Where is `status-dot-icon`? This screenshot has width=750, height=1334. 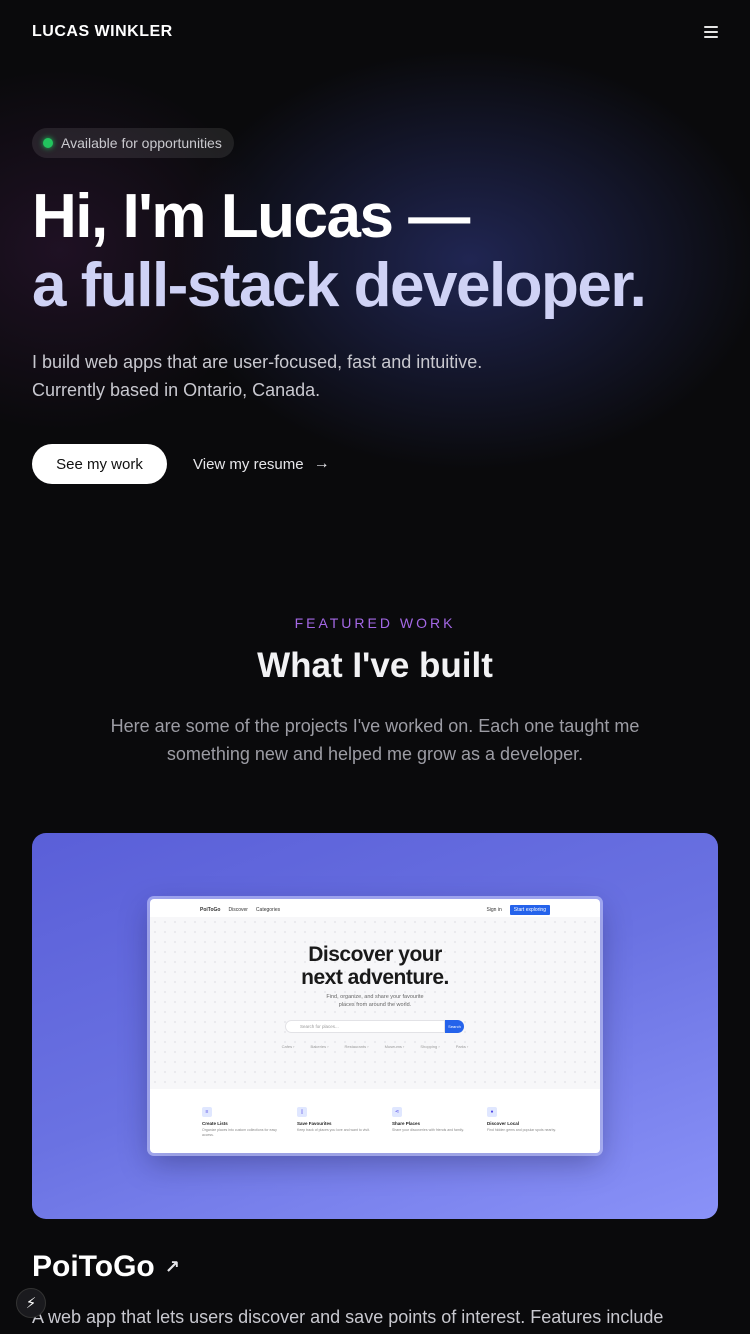
status-dot-icon is located at coordinates (48, 143).